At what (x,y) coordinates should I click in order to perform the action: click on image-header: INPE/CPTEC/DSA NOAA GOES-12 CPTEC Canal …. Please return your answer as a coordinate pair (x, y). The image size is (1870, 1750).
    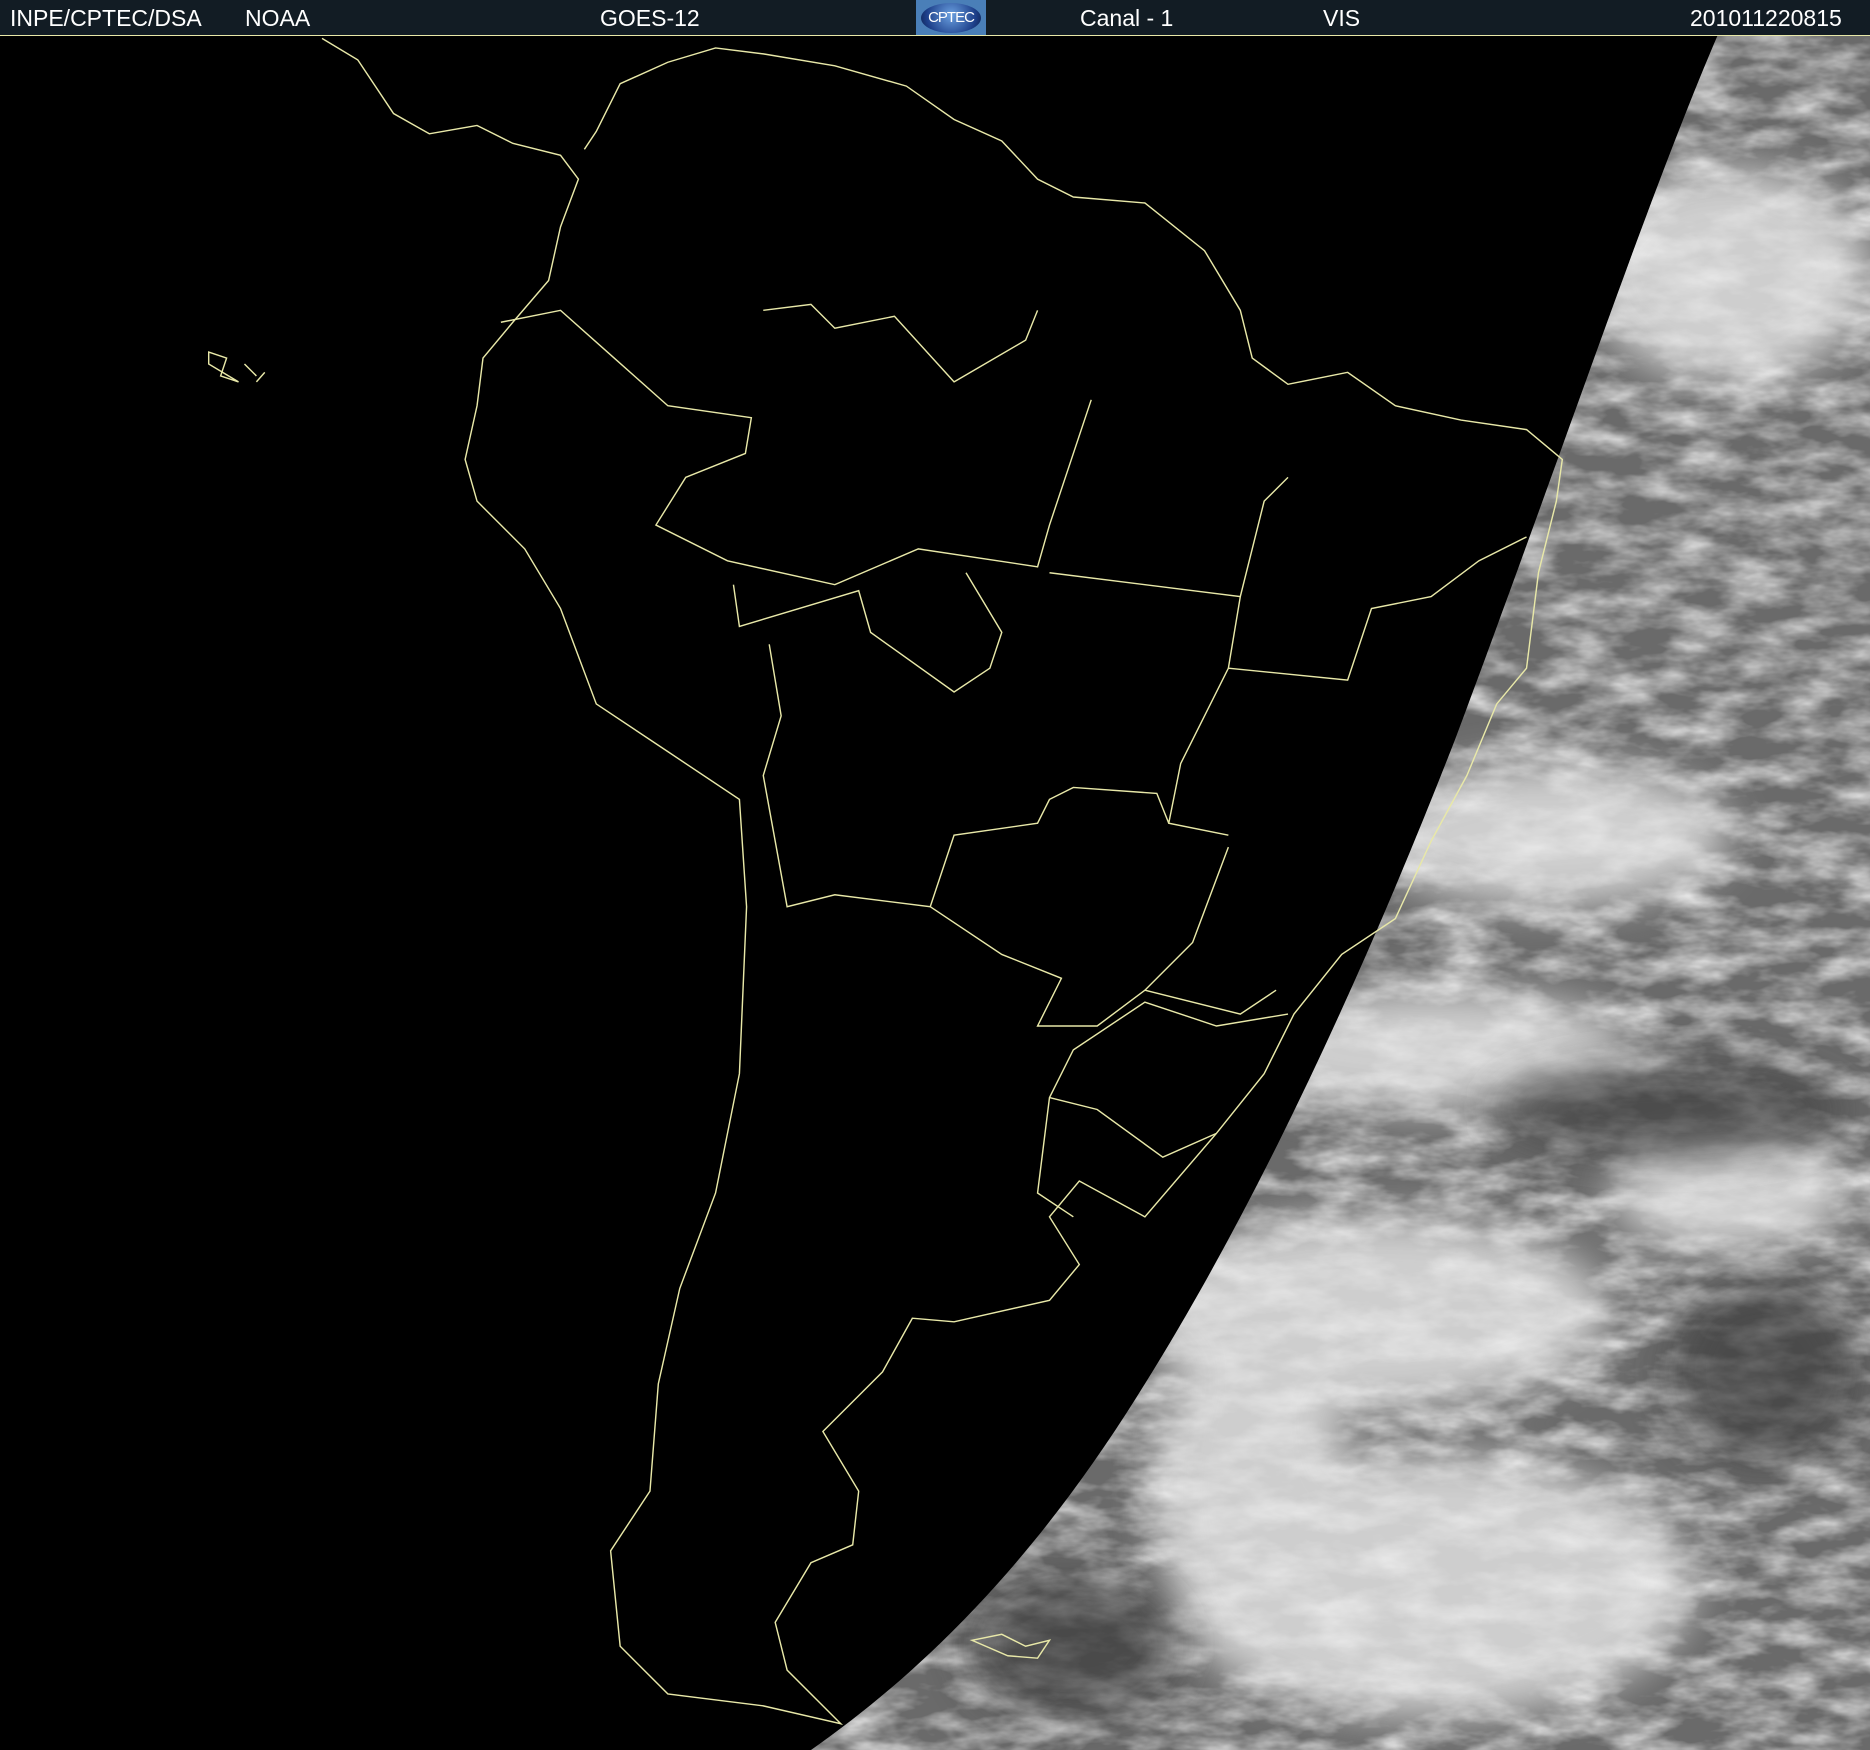
    Looking at the image, I should click on (935, 18).